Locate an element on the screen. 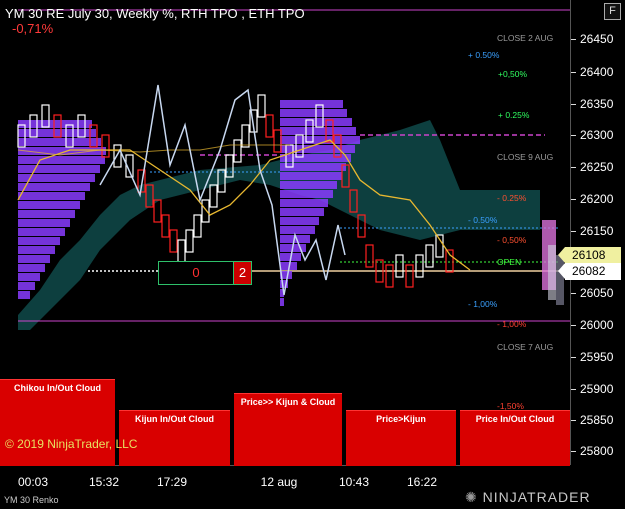 The image size is (625, 509). minus-100-label: - 1,00% is located at coordinates (483, 304).